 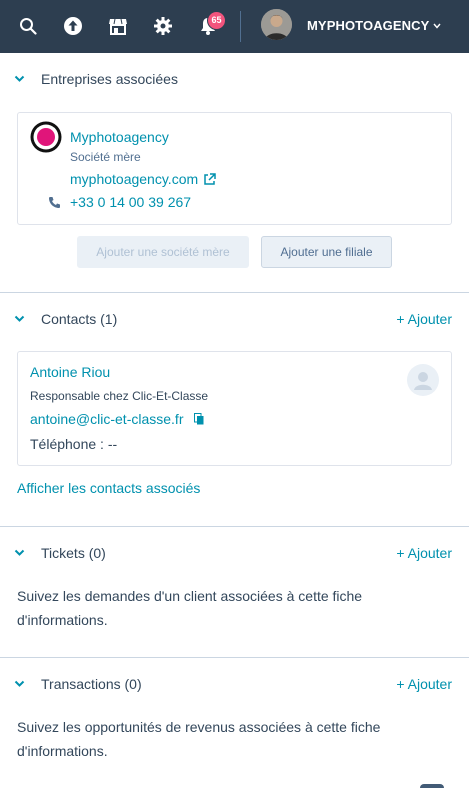 What do you see at coordinates (423, 380) in the screenshot?
I see `contact-avatar-placeholder` at bounding box center [423, 380].